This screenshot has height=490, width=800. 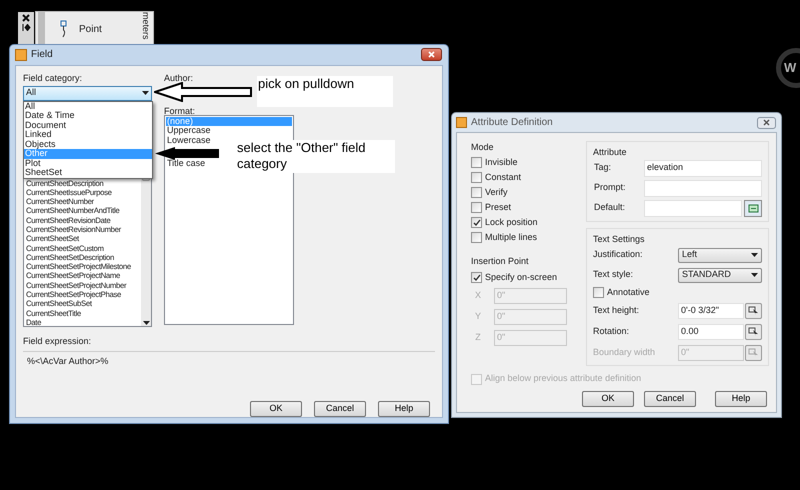 What do you see at coordinates (87, 93) in the screenshot?
I see `category-select: All` at bounding box center [87, 93].